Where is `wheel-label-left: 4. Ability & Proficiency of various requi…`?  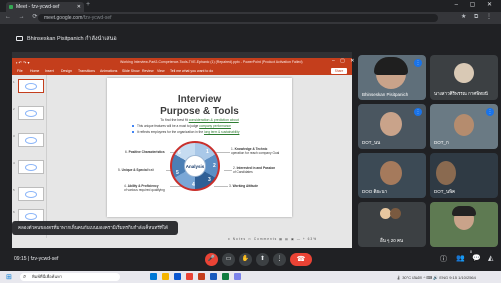
wheel-label-left: 4. Ability & Proficiency of various requi… is located at coordinates (144, 188).